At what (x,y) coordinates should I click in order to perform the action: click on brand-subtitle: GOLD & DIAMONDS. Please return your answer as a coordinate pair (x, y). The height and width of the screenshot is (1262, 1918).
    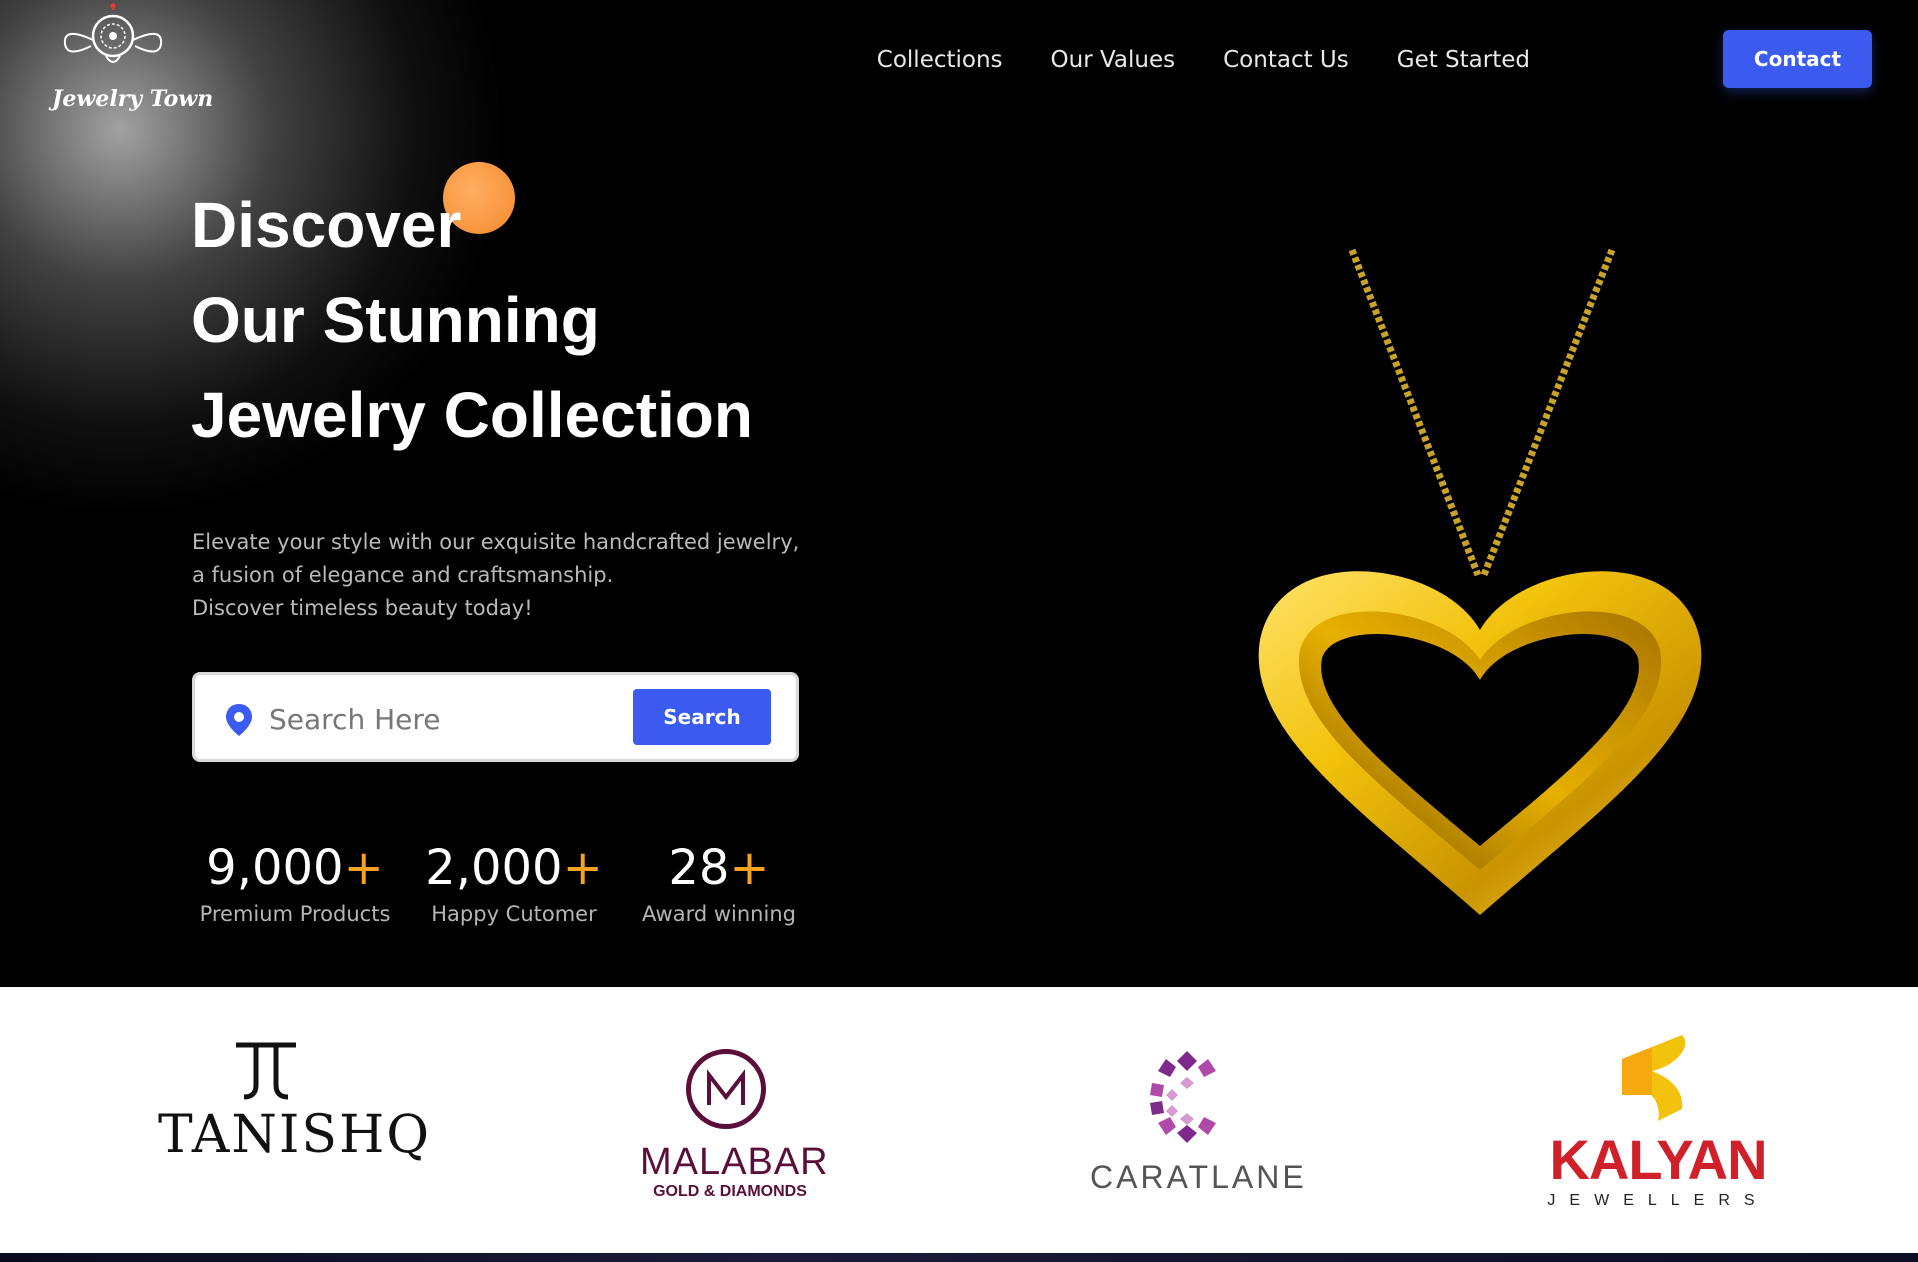
    Looking at the image, I should click on (730, 1191).